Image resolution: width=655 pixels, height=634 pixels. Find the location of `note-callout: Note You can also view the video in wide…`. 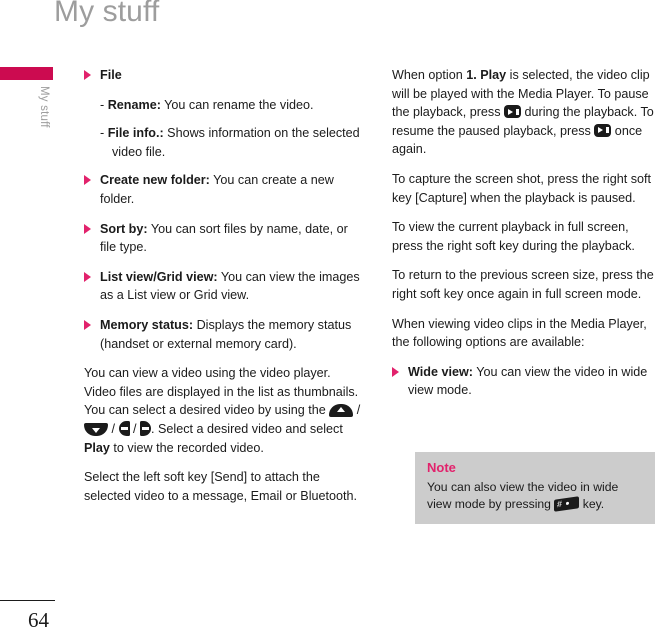

note-callout: Note You can also view the video in wide… is located at coordinates (535, 488).